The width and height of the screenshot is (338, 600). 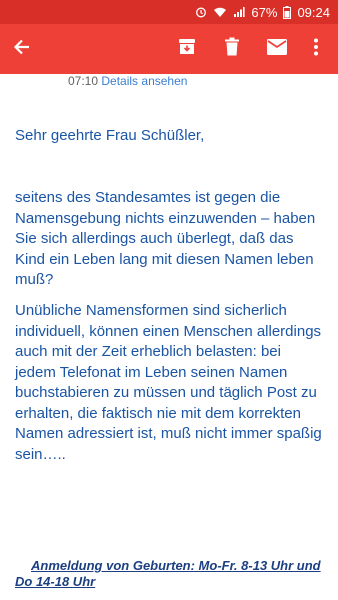 I want to click on status-bar: 67% 09:24, so click(x=169, y=12).